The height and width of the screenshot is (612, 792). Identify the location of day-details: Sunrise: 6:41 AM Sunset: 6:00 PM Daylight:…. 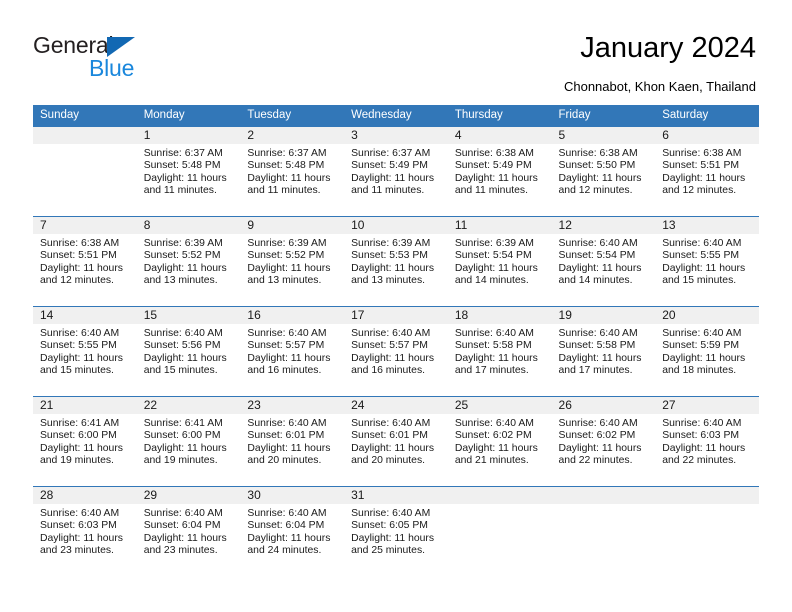
(189, 441).